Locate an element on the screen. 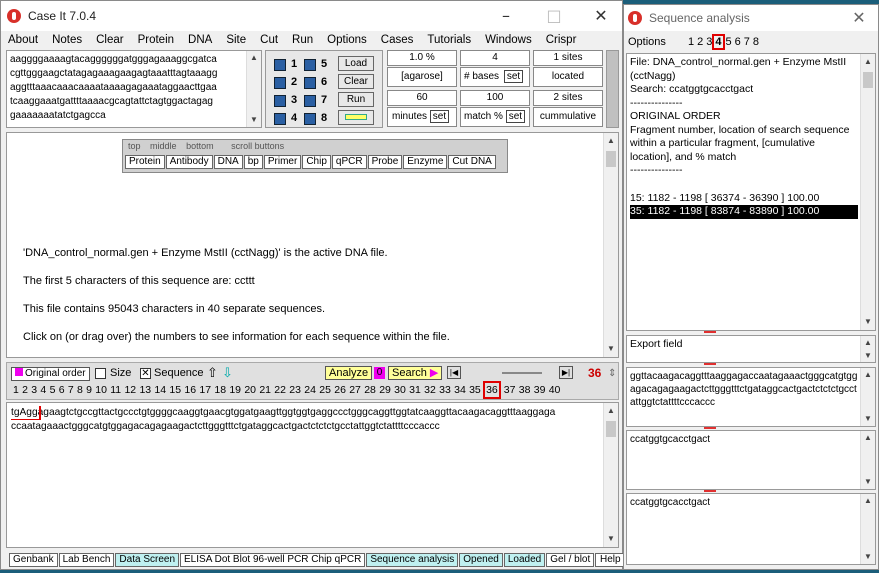 This screenshot has height=573, width=879. first-icon: |◀ is located at coordinates (454, 372).